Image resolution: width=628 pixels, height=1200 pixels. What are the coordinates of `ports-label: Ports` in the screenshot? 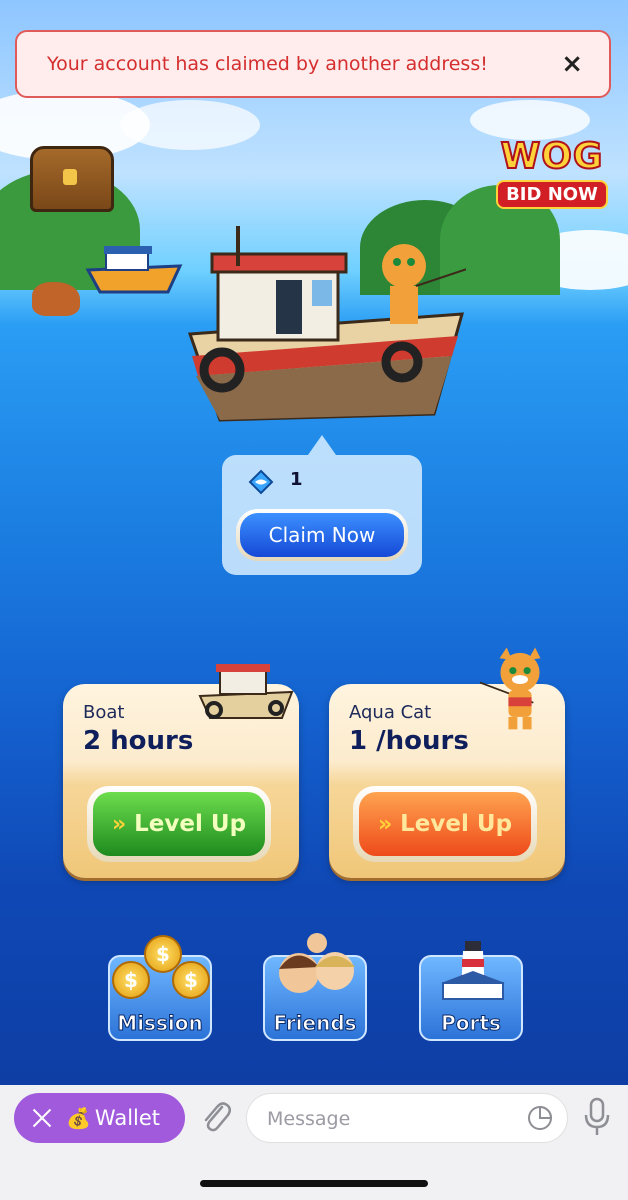 It's located at (471, 1023).